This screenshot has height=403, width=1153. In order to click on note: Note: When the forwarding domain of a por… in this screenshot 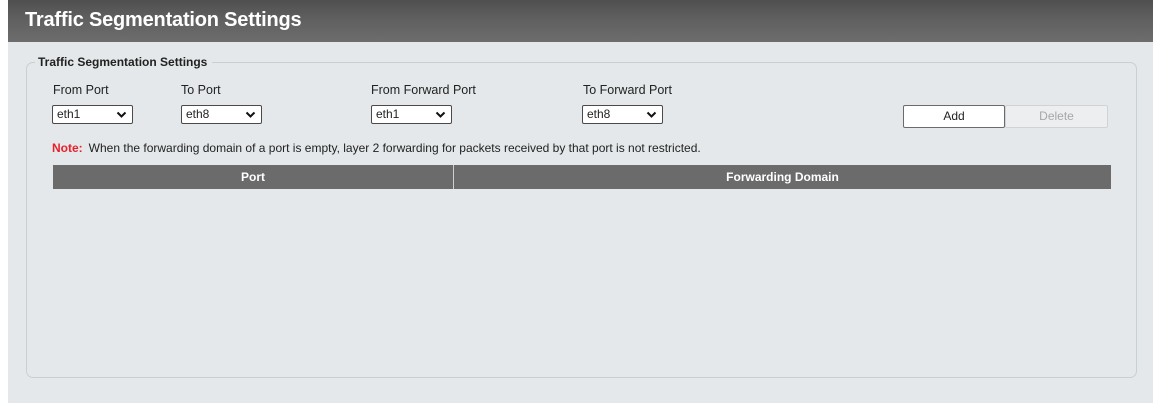, I will do `click(376, 148)`.